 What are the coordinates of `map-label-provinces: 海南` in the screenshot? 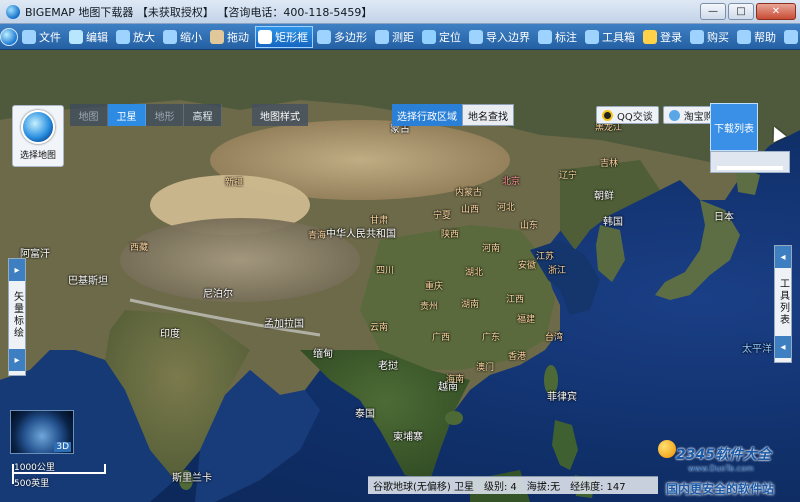 It's located at (455, 380).